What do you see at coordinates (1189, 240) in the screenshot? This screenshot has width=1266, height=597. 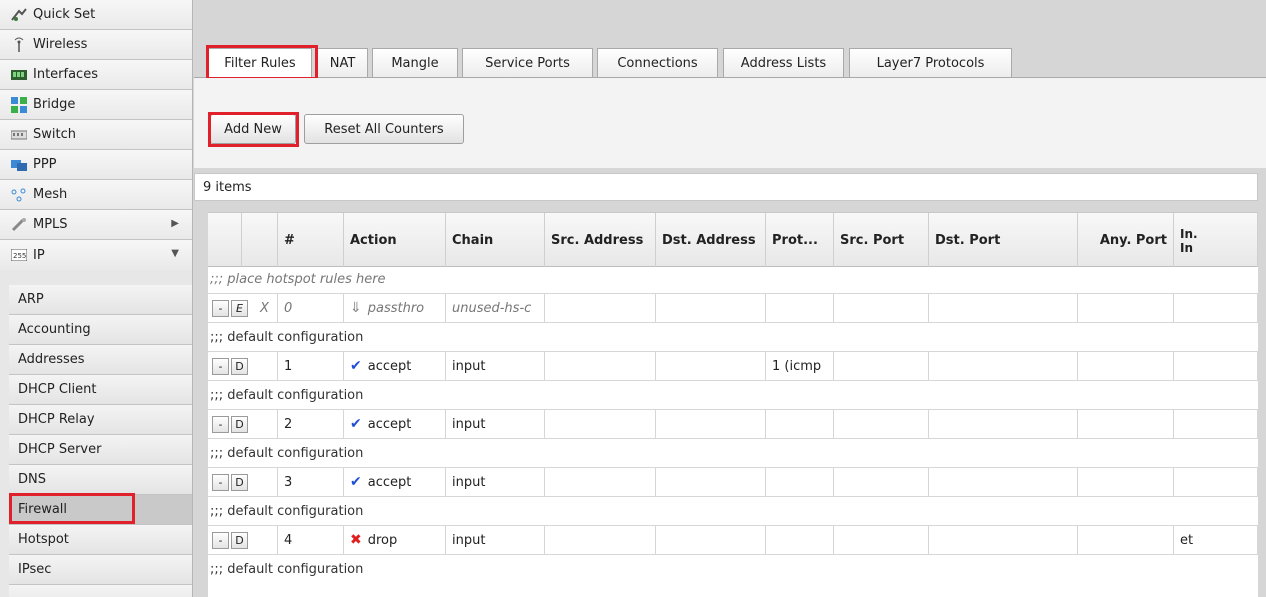 I see `col-in-interface-label: In. In` at bounding box center [1189, 240].